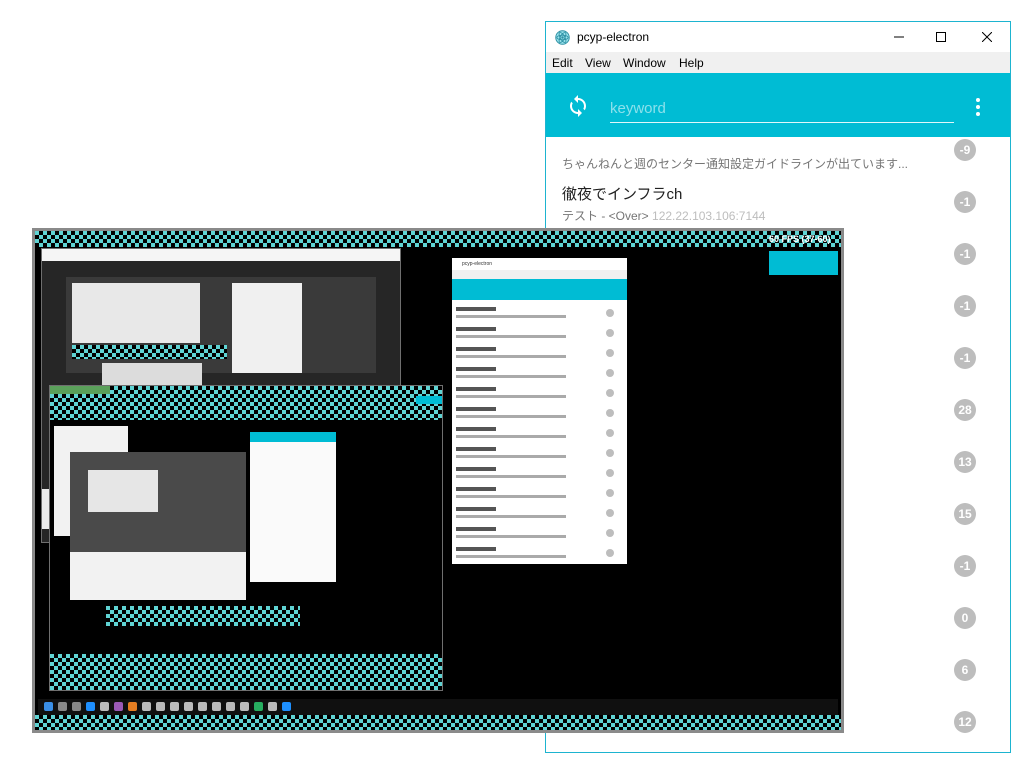 The width and height of the screenshot is (1024, 768). I want to click on close-icon, so click(987, 37).